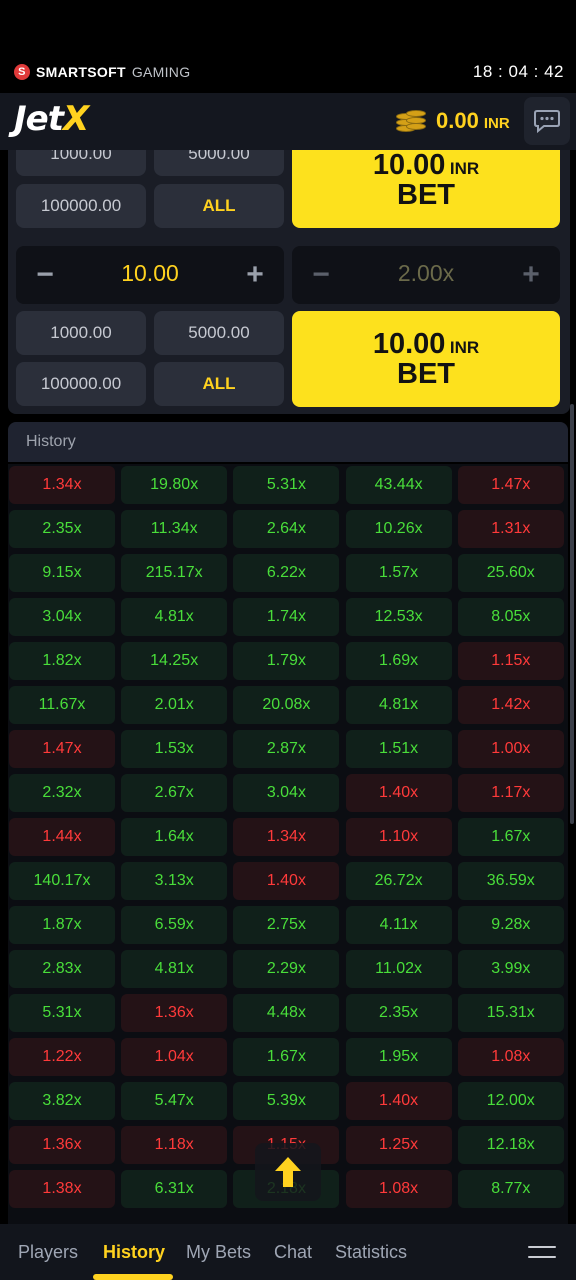 This screenshot has height=1280, width=576. What do you see at coordinates (293, 1252) in the screenshot?
I see `tab-chat: Chat` at bounding box center [293, 1252].